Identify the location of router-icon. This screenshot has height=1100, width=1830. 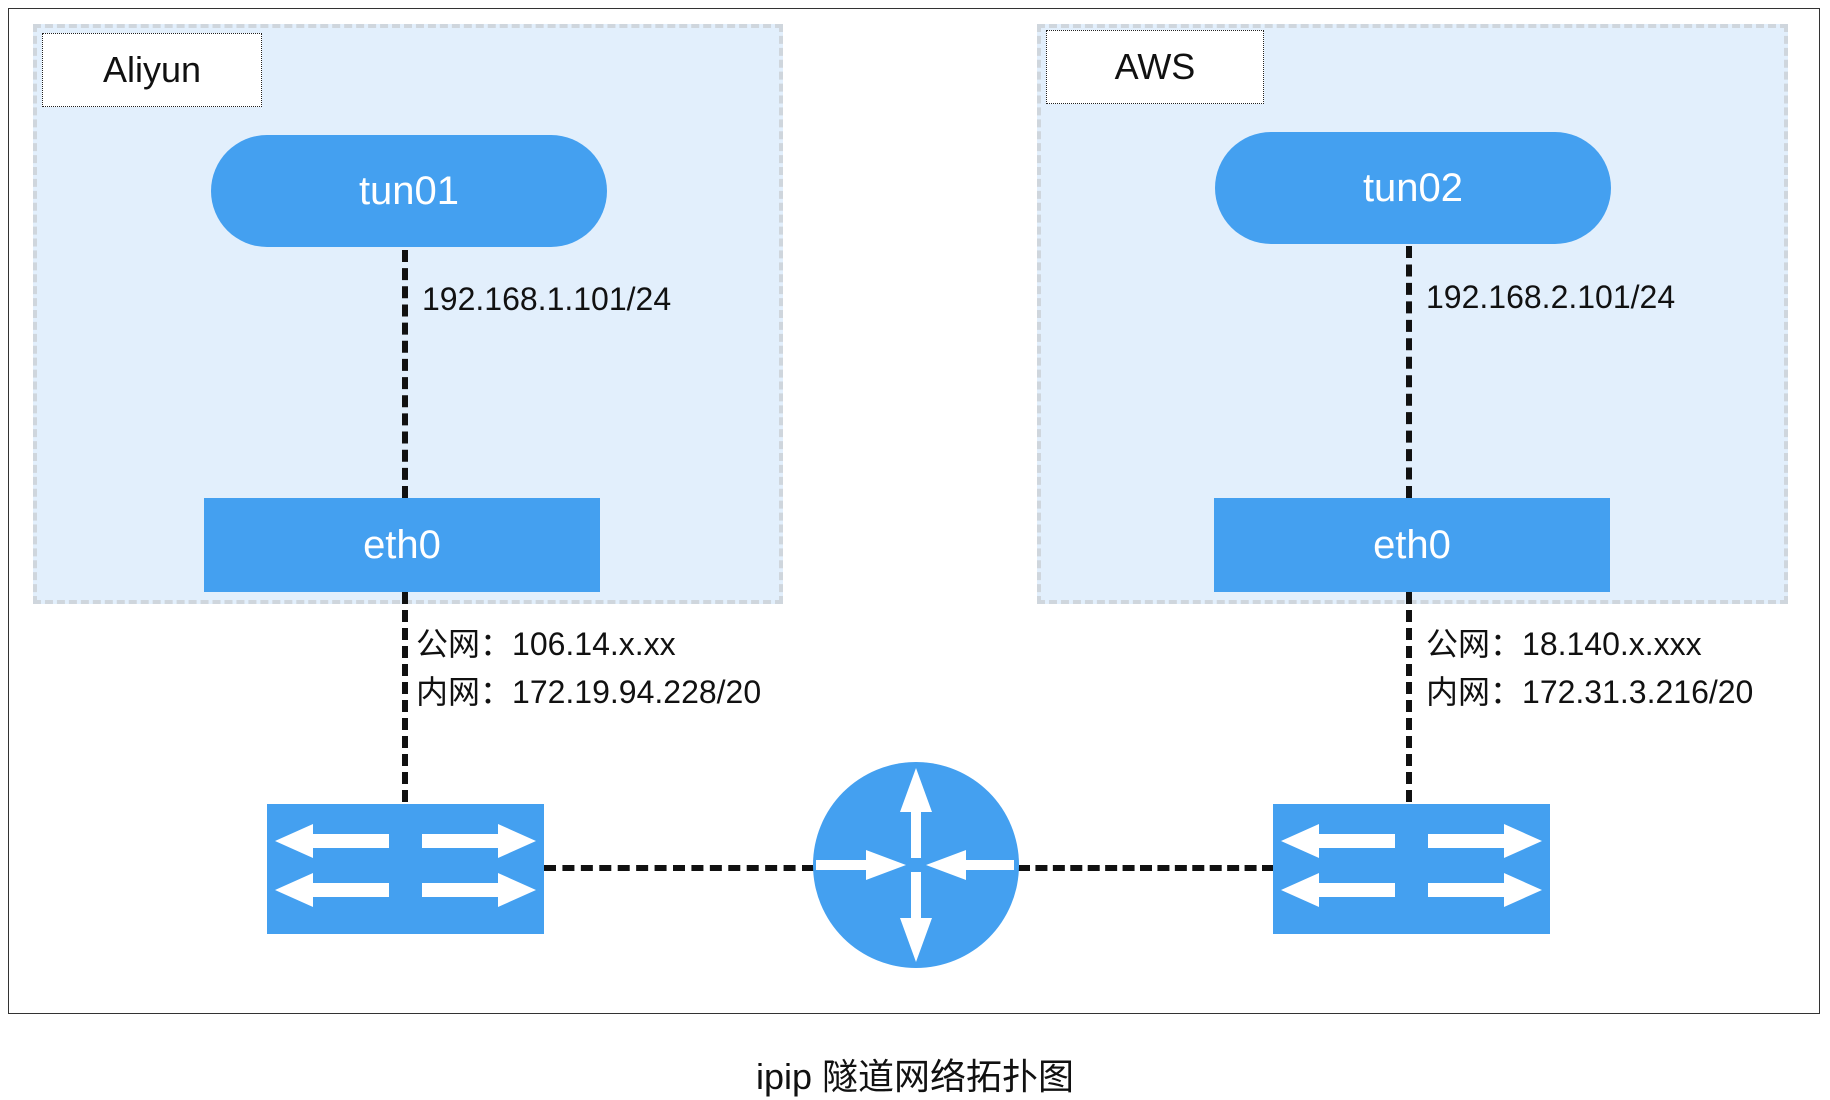
(916, 865).